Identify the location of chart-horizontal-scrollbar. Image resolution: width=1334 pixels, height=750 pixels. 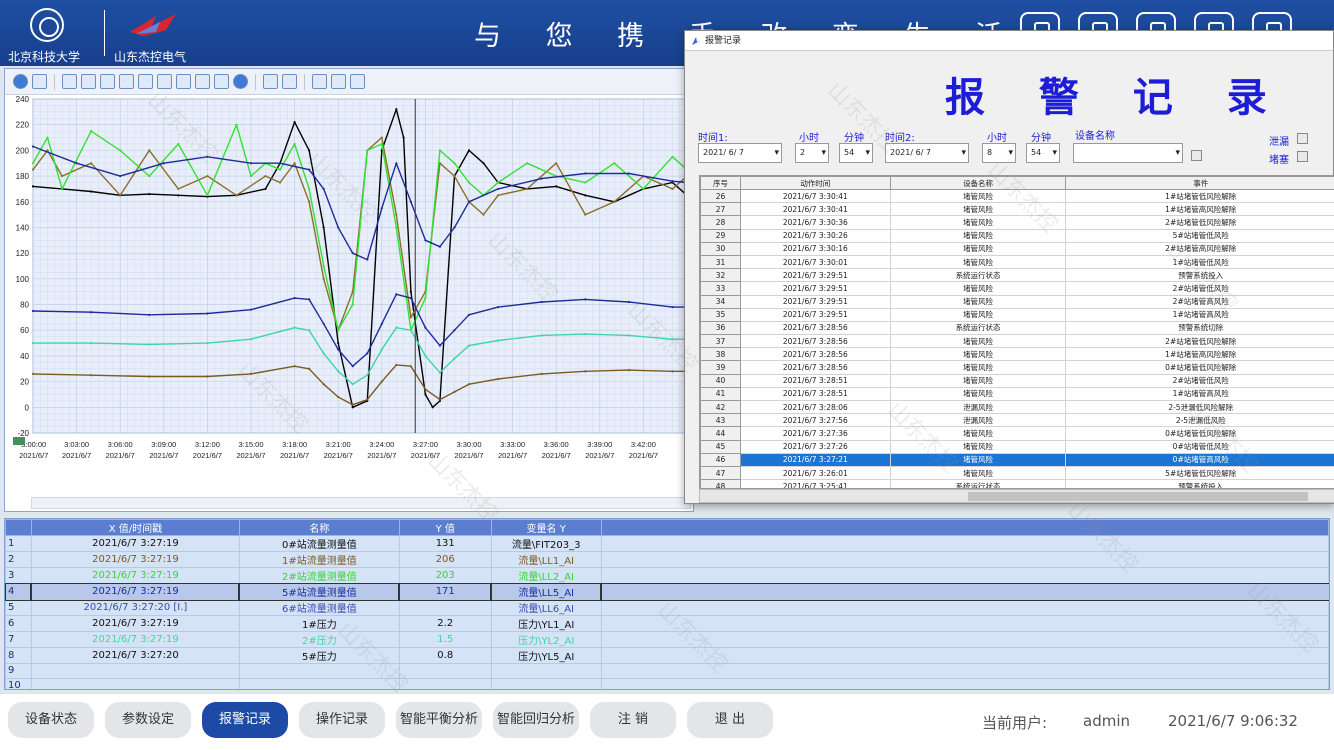
(361, 503).